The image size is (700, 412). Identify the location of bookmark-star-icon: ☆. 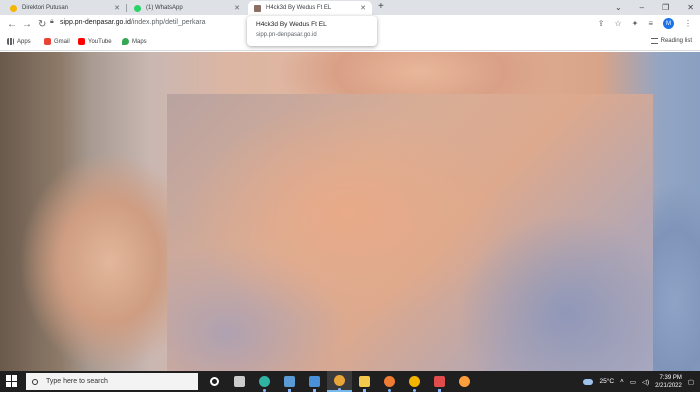
(617, 23).